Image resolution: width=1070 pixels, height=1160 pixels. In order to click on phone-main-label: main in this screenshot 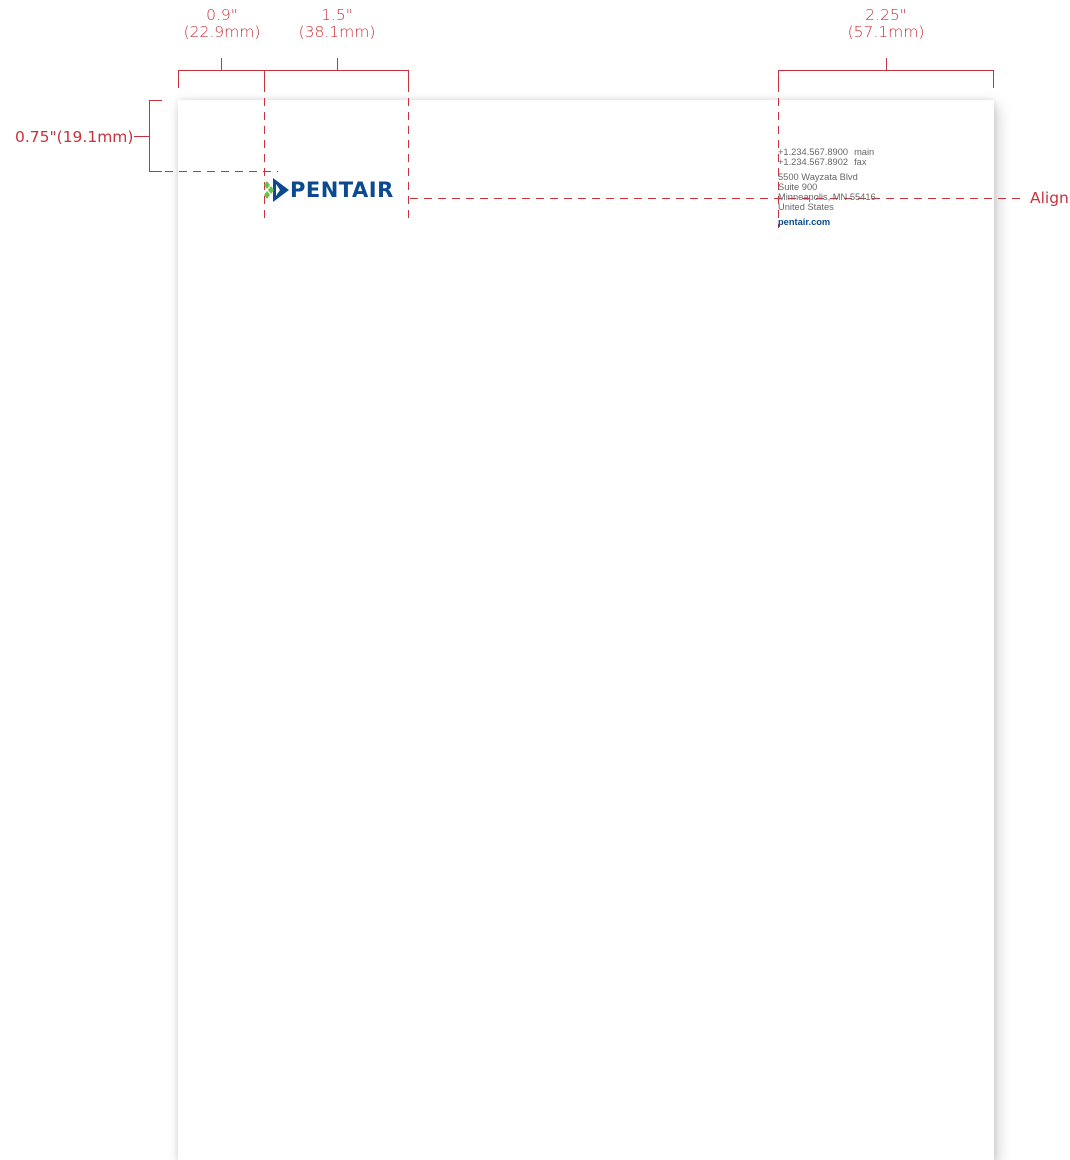, I will do `click(864, 152)`.